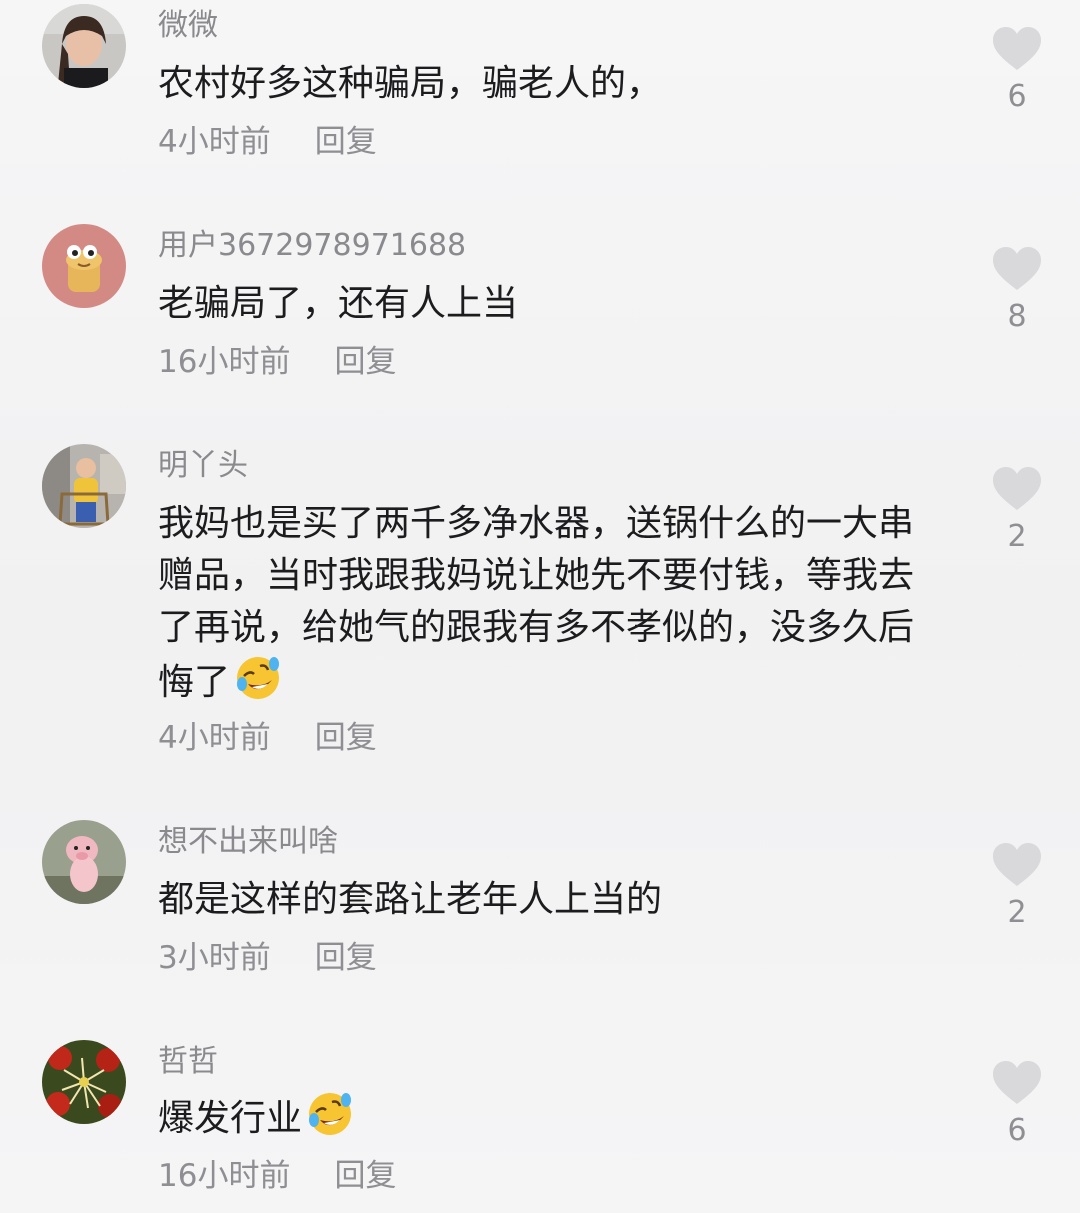 This screenshot has height=1213, width=1080. Describe the element at coordinates (410, 899) in the screenshot. I see `comment-text: 都是这样的套路让老年人上当的` at that location.